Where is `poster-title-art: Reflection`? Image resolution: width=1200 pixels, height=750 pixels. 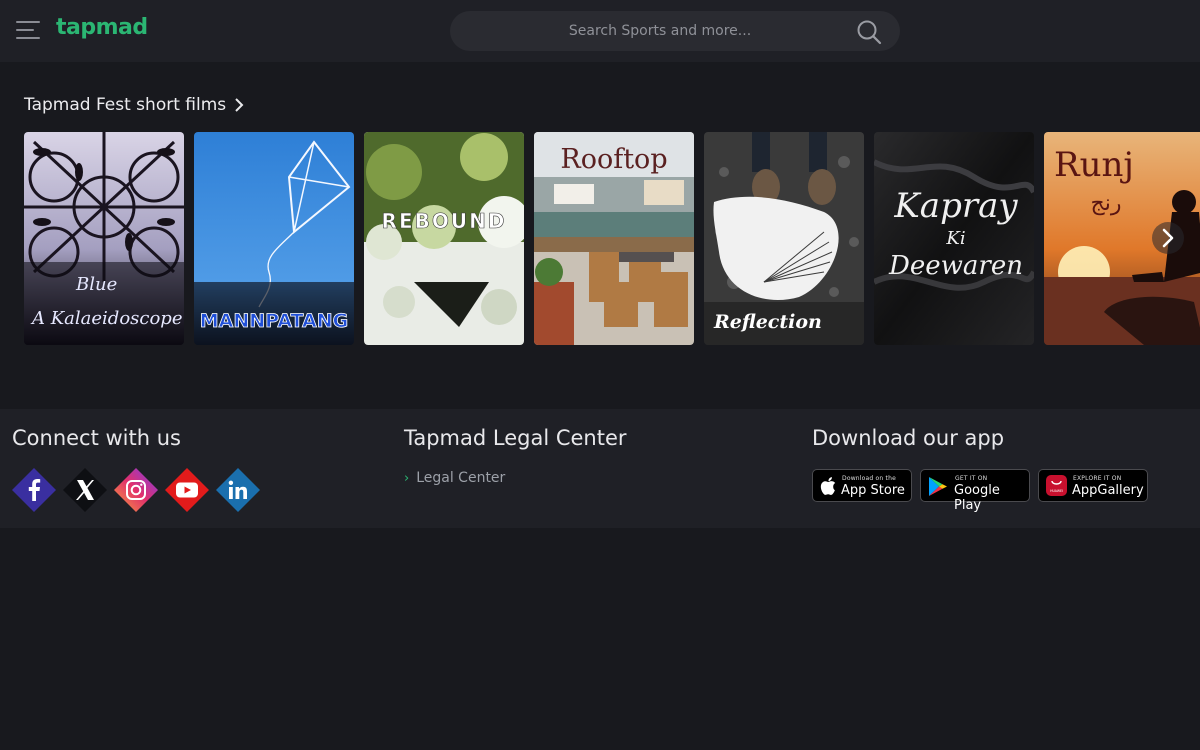 poster-title-art: Reflection is located at coordinates (767, 322).